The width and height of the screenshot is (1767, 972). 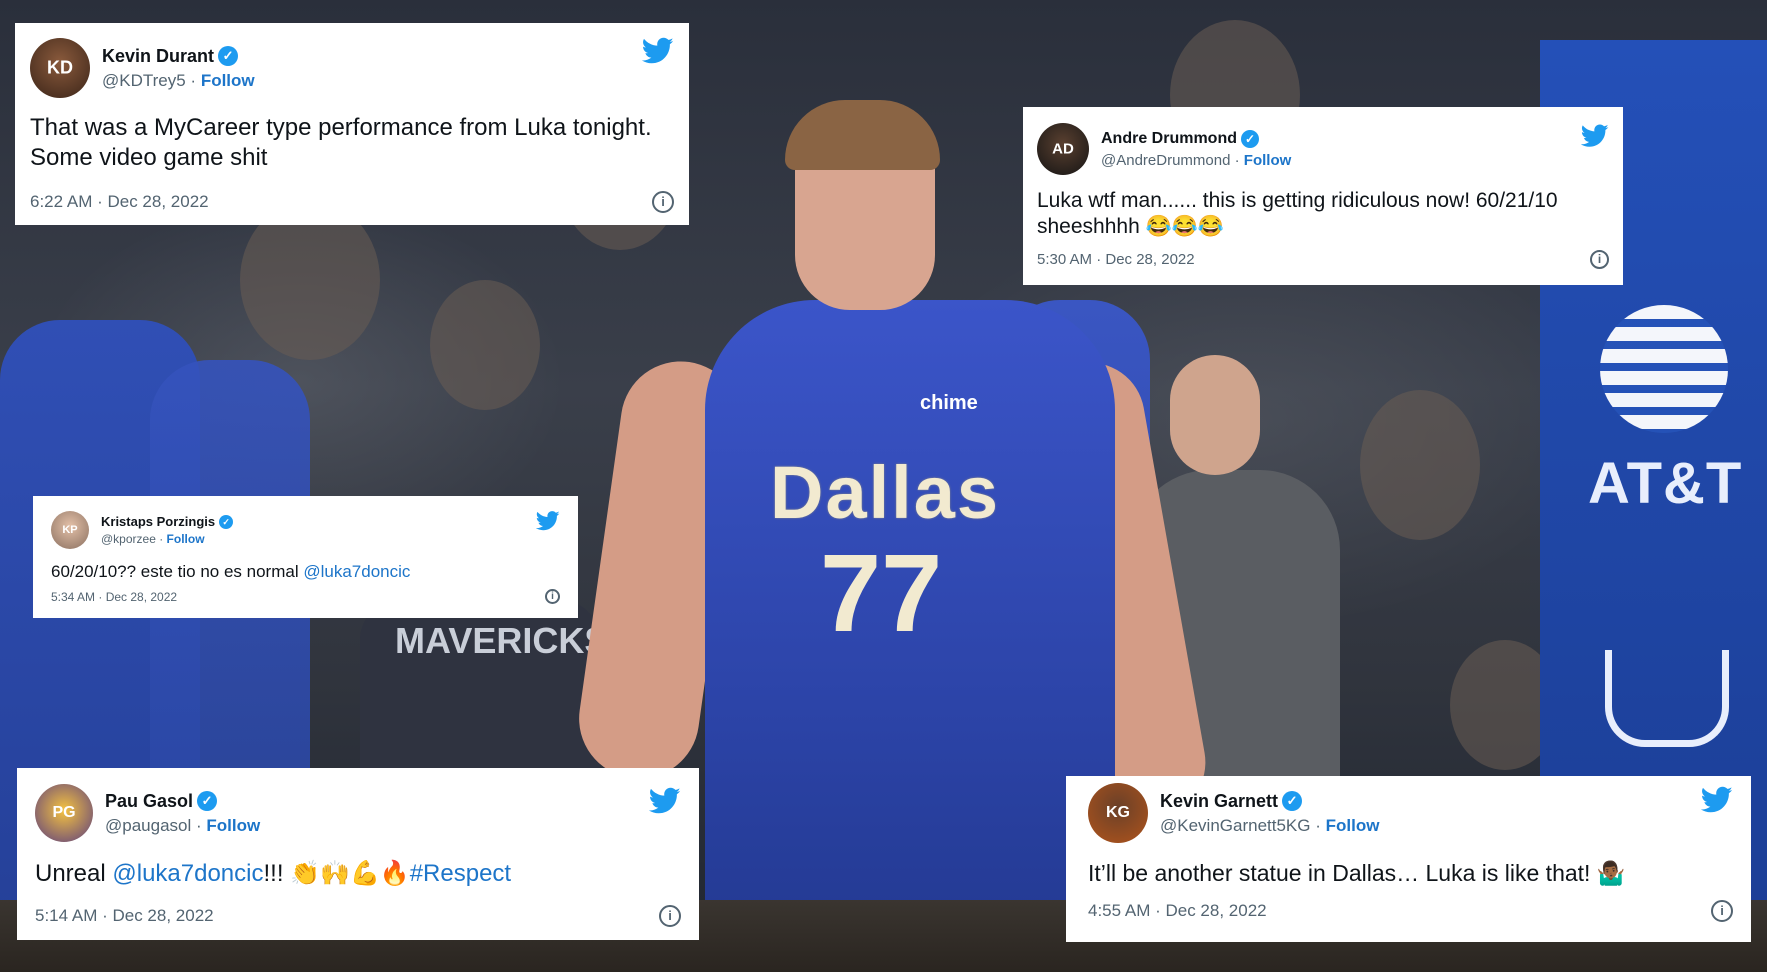 What do you see at coordinates (881, 593) in the screenshot?
I see `jersey-number: 77` at bounding box center [881, 593].